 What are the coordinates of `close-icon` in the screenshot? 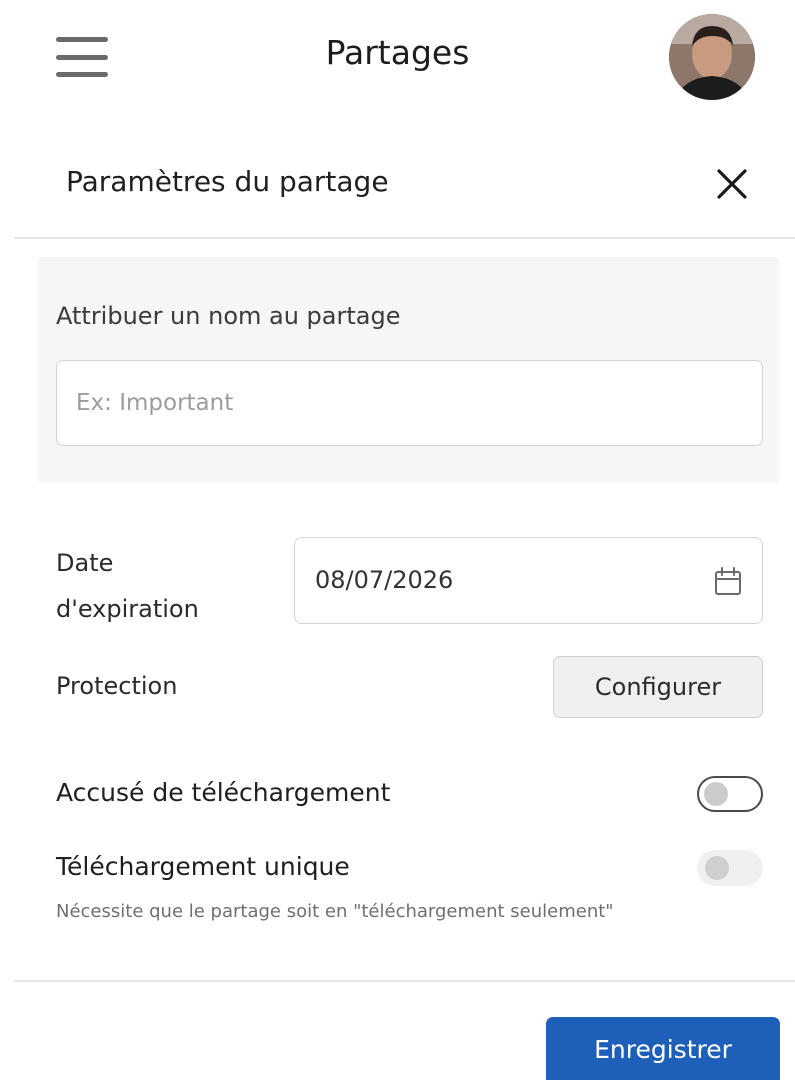 It's located at (732, 184).